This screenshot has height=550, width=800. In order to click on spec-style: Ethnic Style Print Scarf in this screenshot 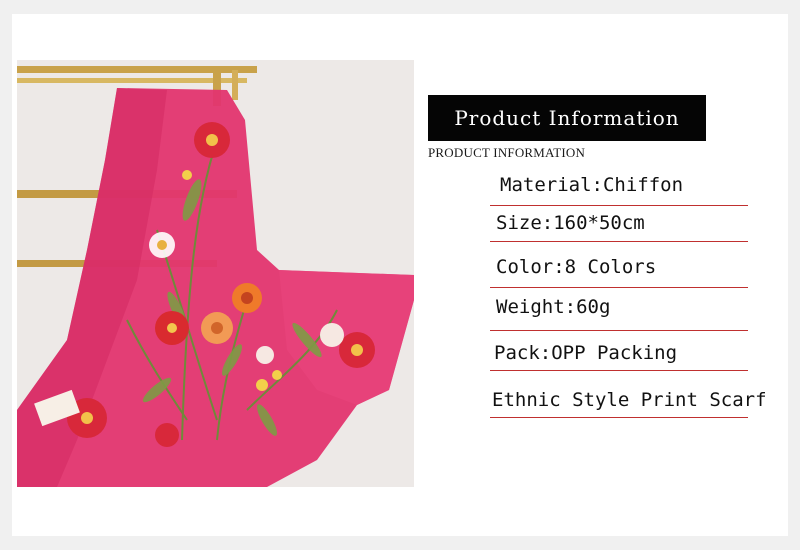, I will do `click(629, 400)`.